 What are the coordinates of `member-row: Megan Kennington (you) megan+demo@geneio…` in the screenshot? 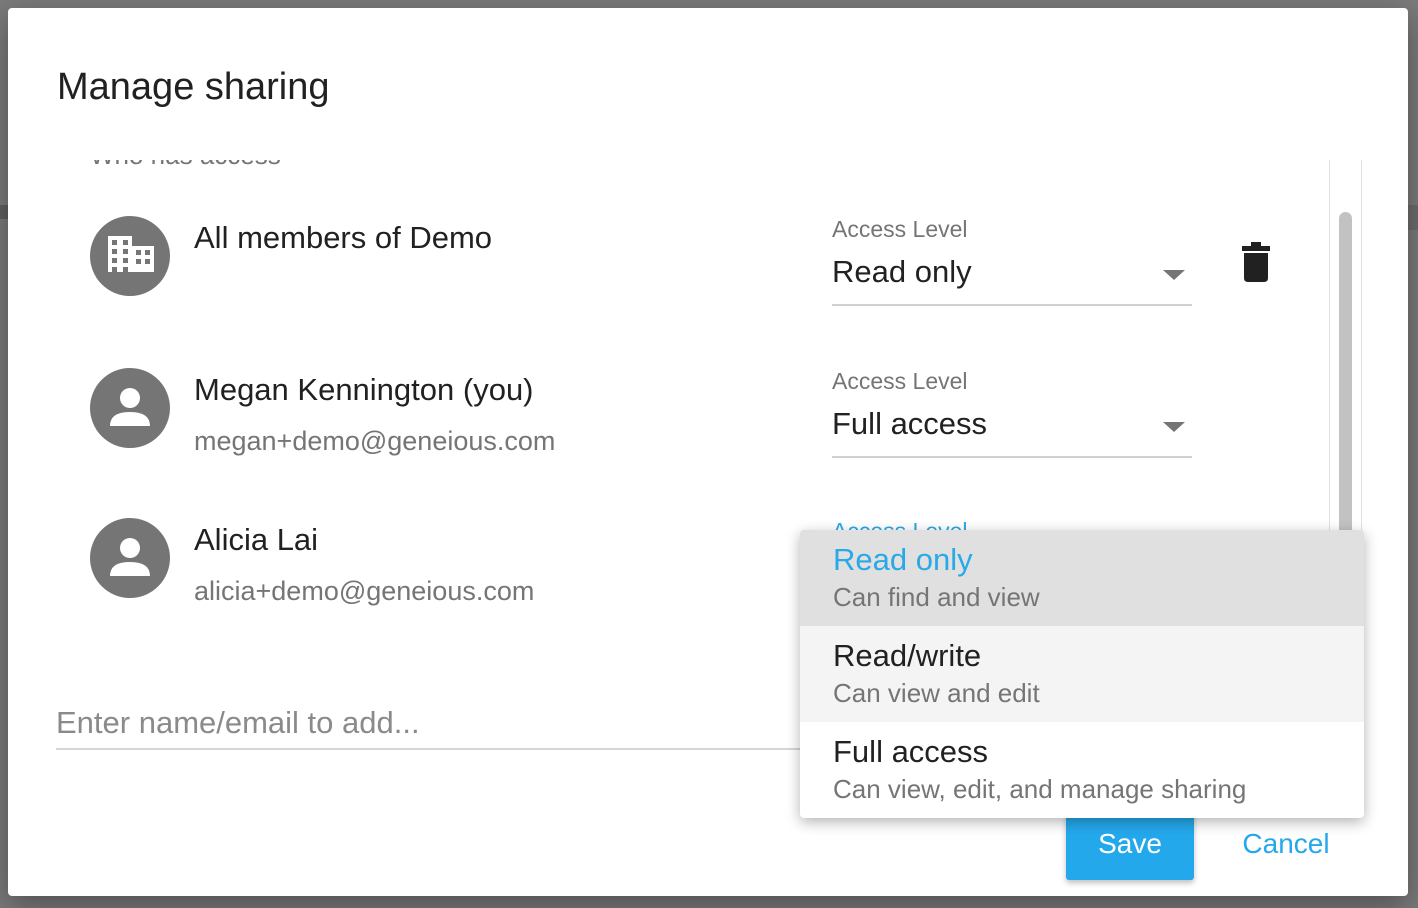 It's located at (710, 418).